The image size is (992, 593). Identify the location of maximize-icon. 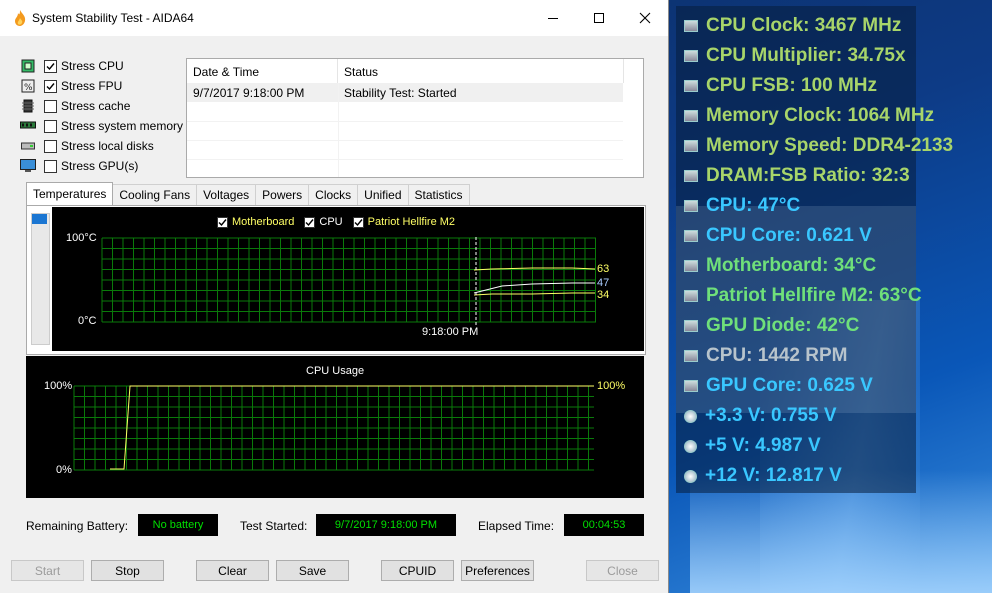
(599, 18).